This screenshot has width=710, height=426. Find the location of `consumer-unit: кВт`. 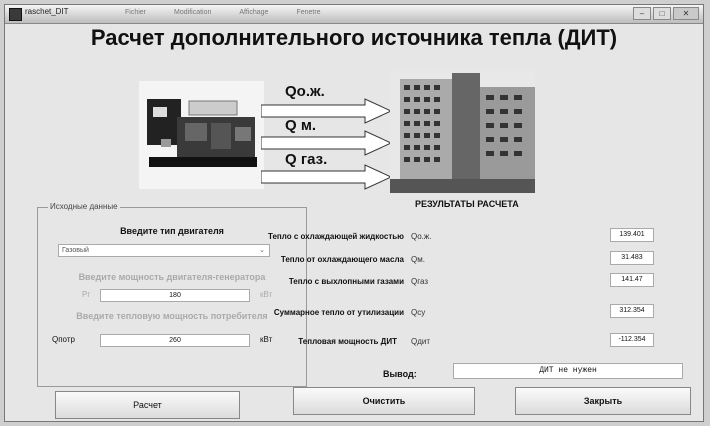

consumer-unit: кВт is located at coordinates (266, 339).